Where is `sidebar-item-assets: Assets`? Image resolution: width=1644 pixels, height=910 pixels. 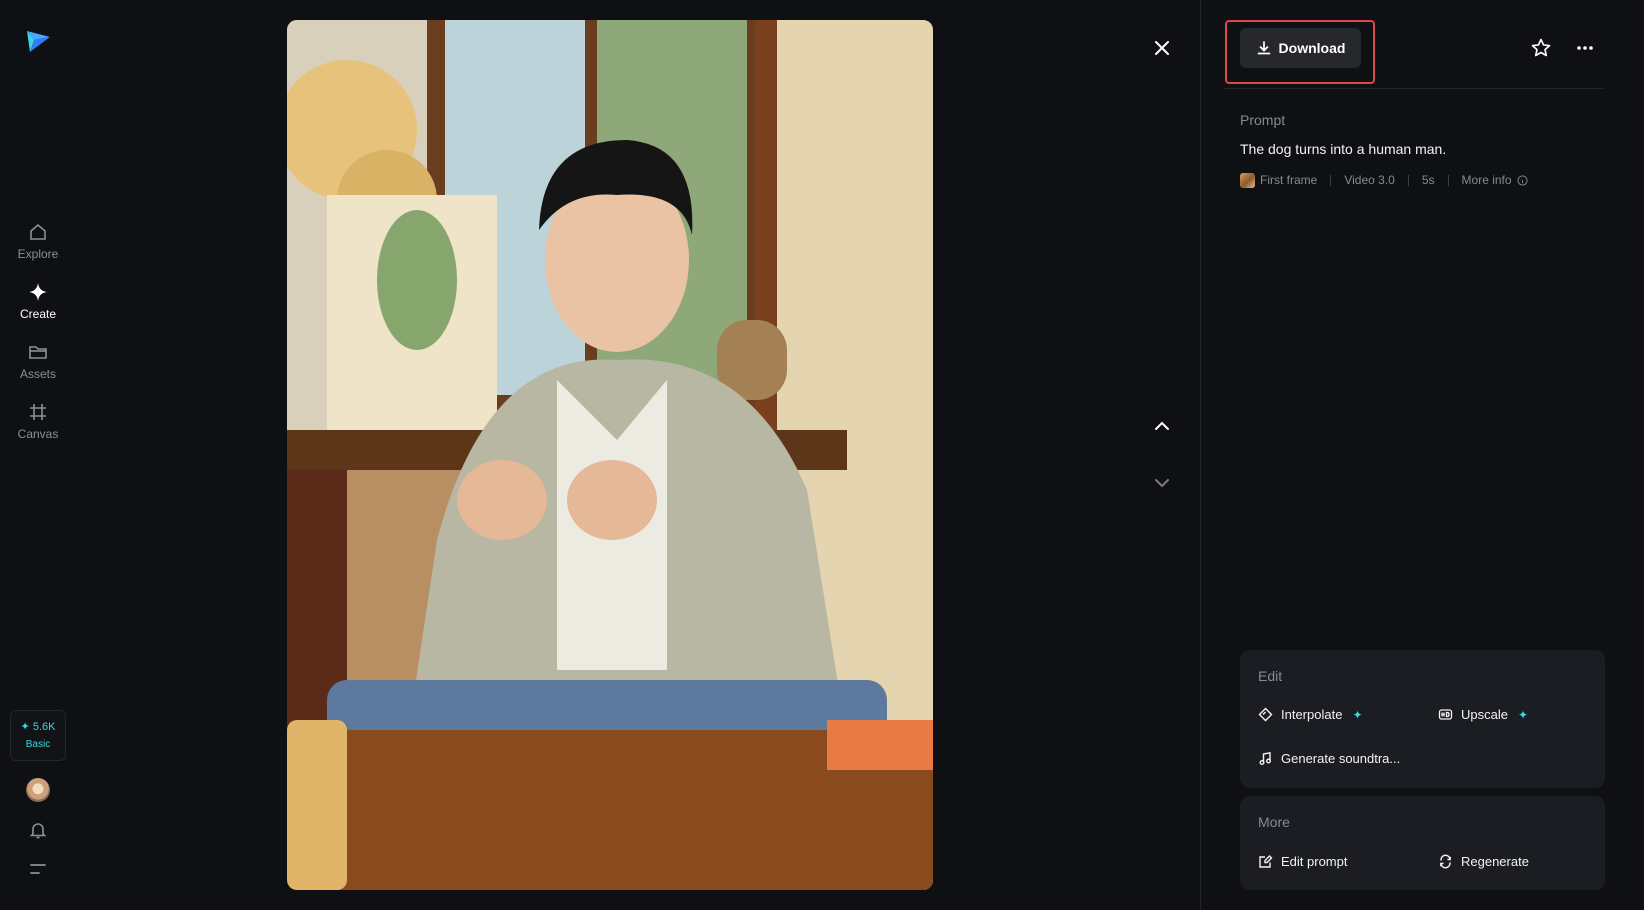
sidebar-item-assets: Assets is located at coordinates (38, 367).